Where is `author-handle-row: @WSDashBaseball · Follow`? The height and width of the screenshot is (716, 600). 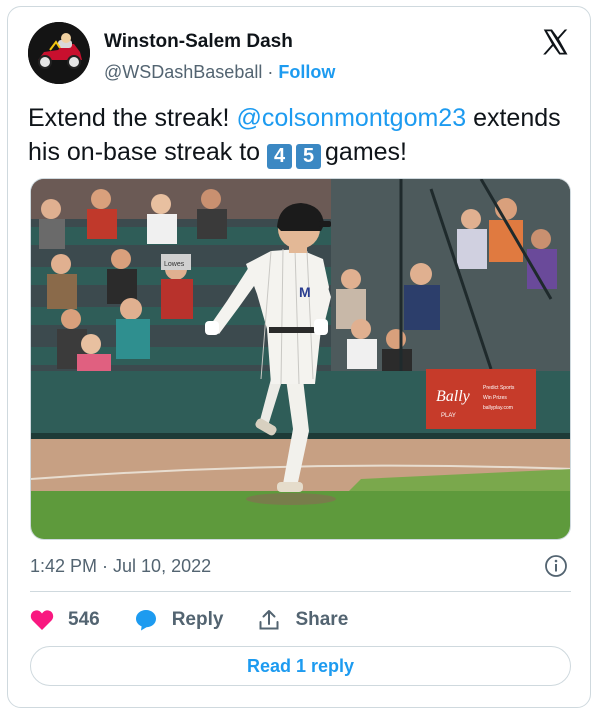 author-handle-row: @WSDashBaseball · Follow is located at coordinates (219, 72).